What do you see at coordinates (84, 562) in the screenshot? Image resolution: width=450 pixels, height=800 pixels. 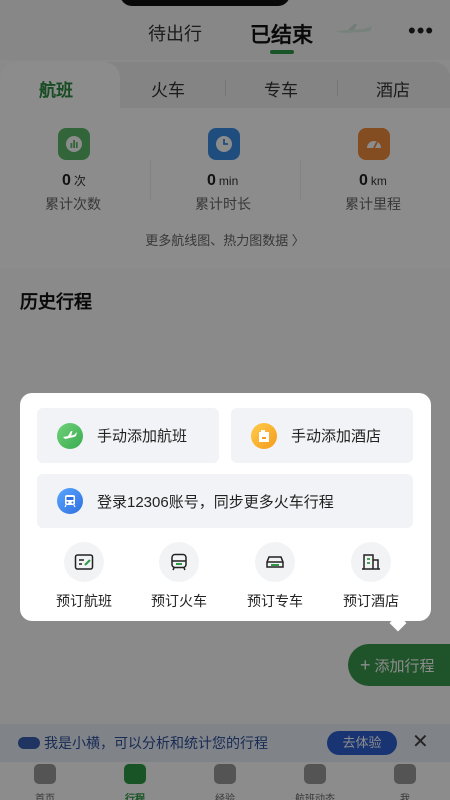 I see `flight-ticket-icon` at bounding box center [84, 562].